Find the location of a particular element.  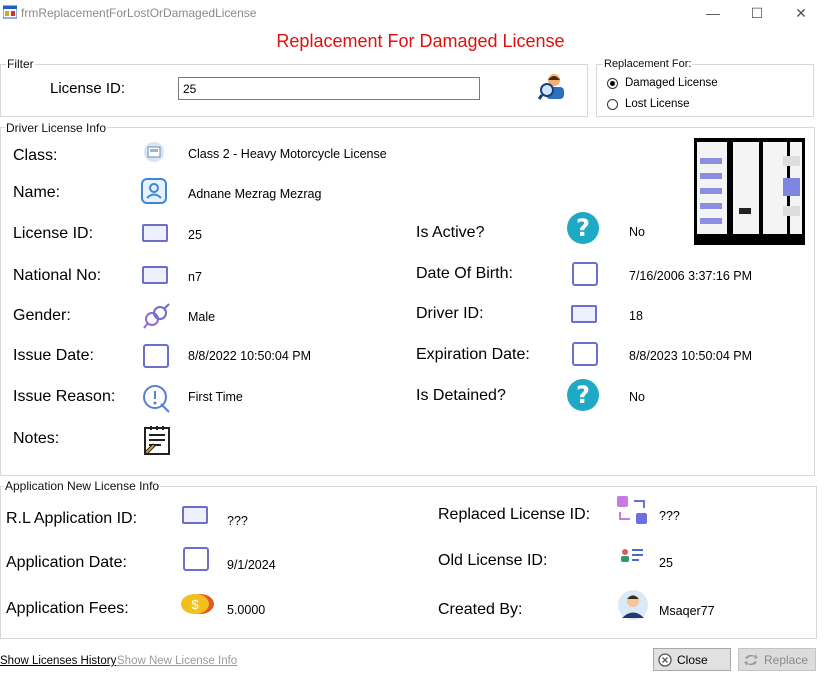

notes-icon is located at coordinates (157, 440).